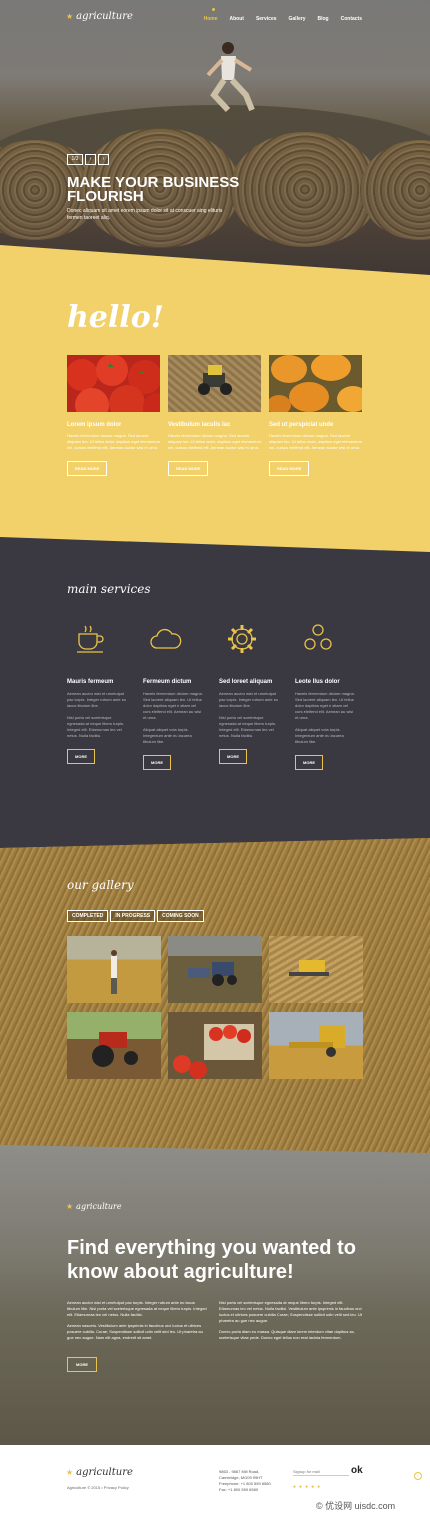  I want to click on pumpkins-image, so click(315, 383).